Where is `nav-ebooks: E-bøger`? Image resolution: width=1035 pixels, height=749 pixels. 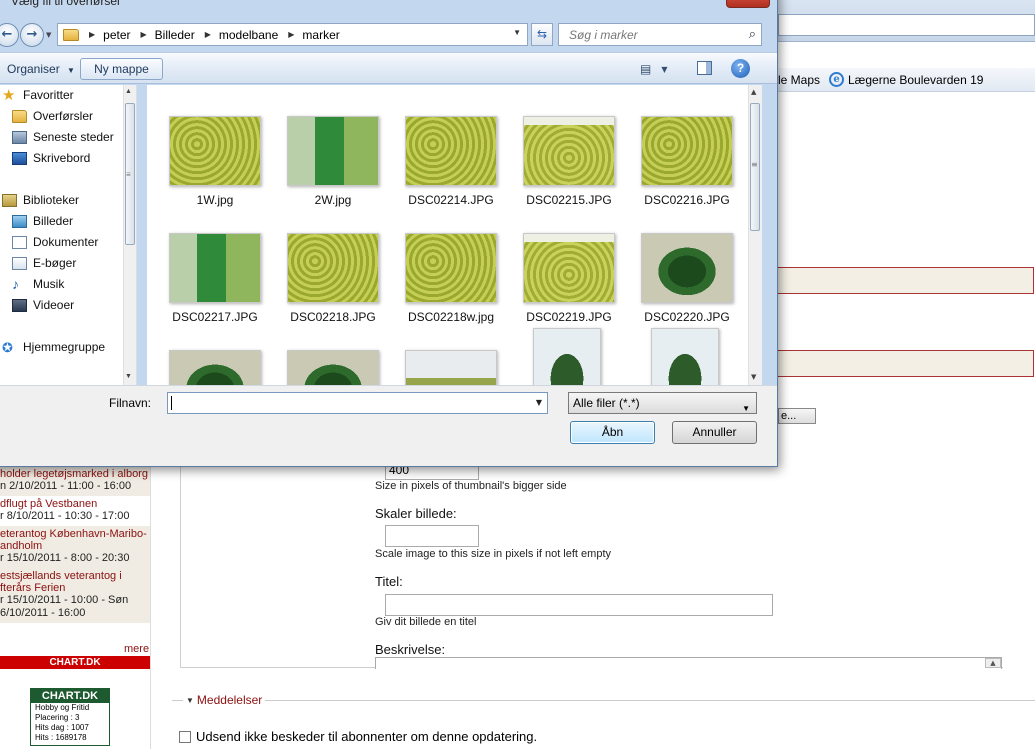 nav-ebooks: E-bøger is located at coordinates (44, 263).